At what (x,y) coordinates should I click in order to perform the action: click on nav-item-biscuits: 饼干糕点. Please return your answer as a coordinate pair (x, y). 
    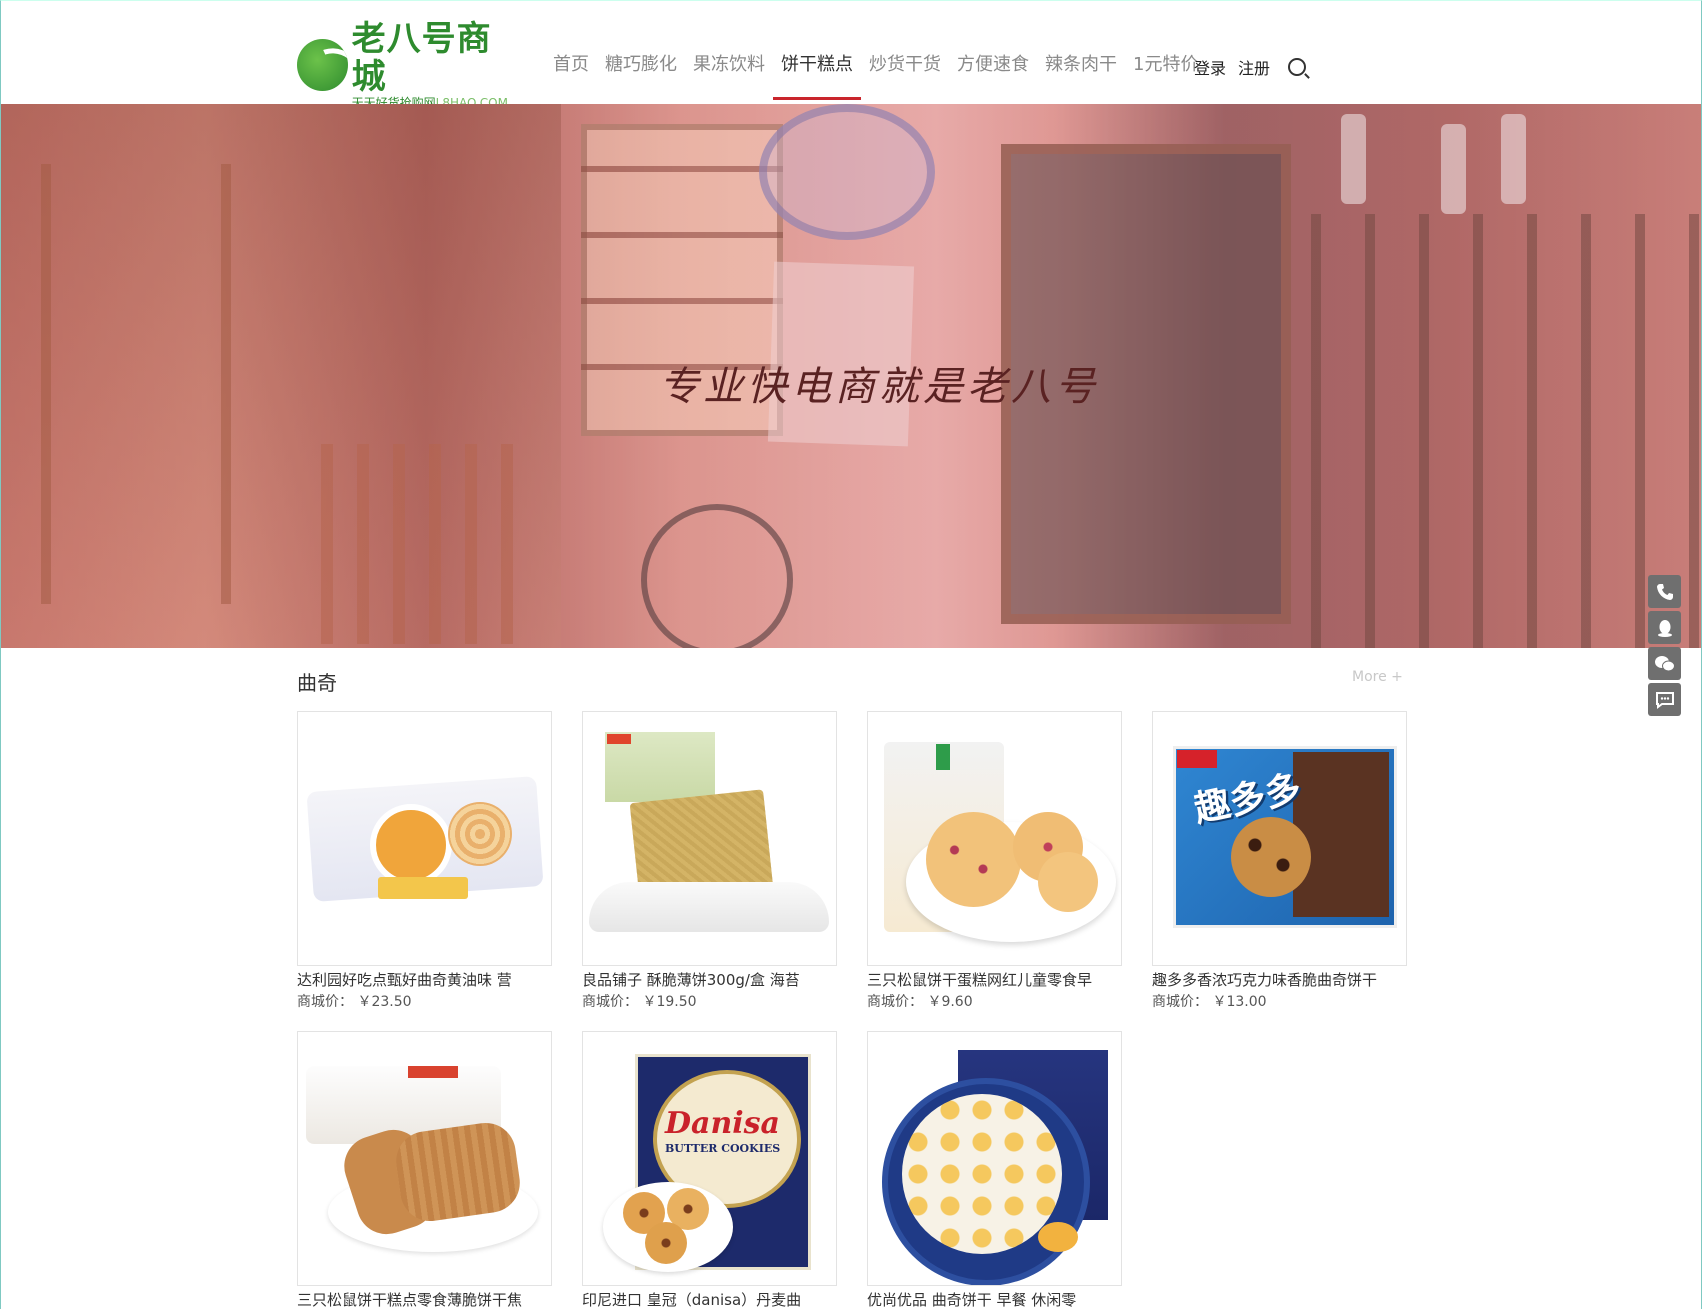
    Looking at the image, I should click on (817, 75).